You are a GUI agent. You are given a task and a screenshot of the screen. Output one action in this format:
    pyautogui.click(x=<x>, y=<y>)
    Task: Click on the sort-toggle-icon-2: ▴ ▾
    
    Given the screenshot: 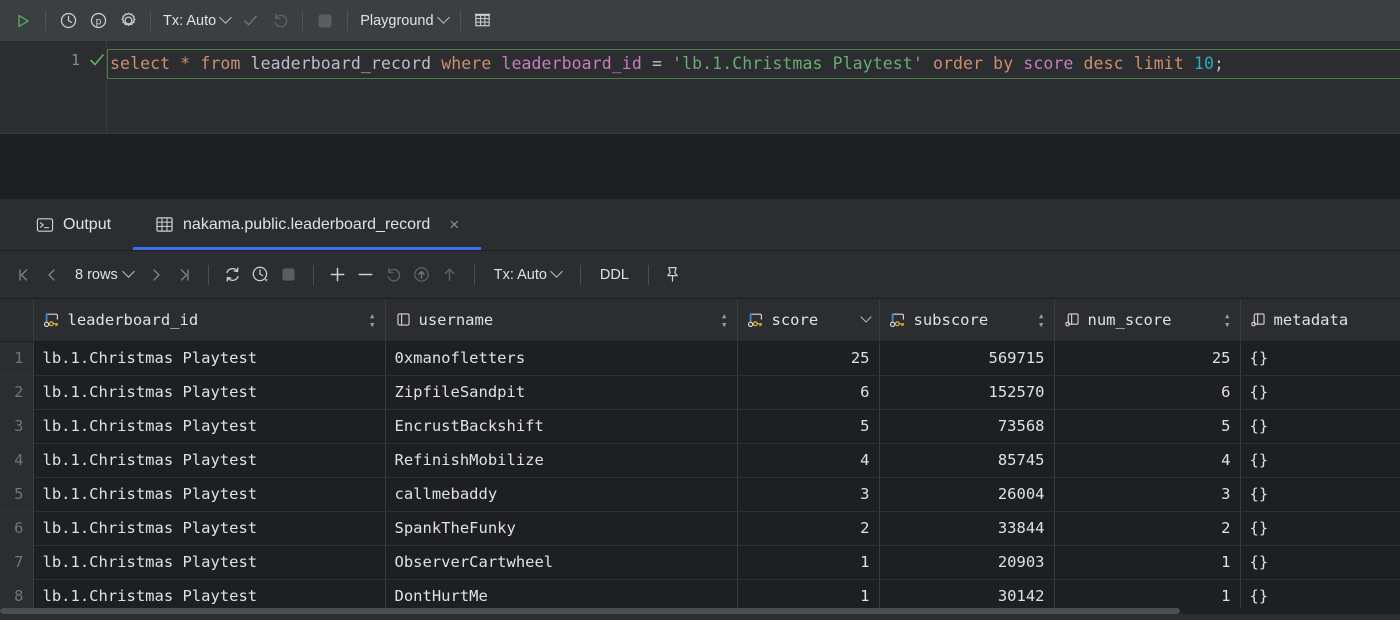 What is the action you would take?
    pyautogui.click(x=724, y=320)
    